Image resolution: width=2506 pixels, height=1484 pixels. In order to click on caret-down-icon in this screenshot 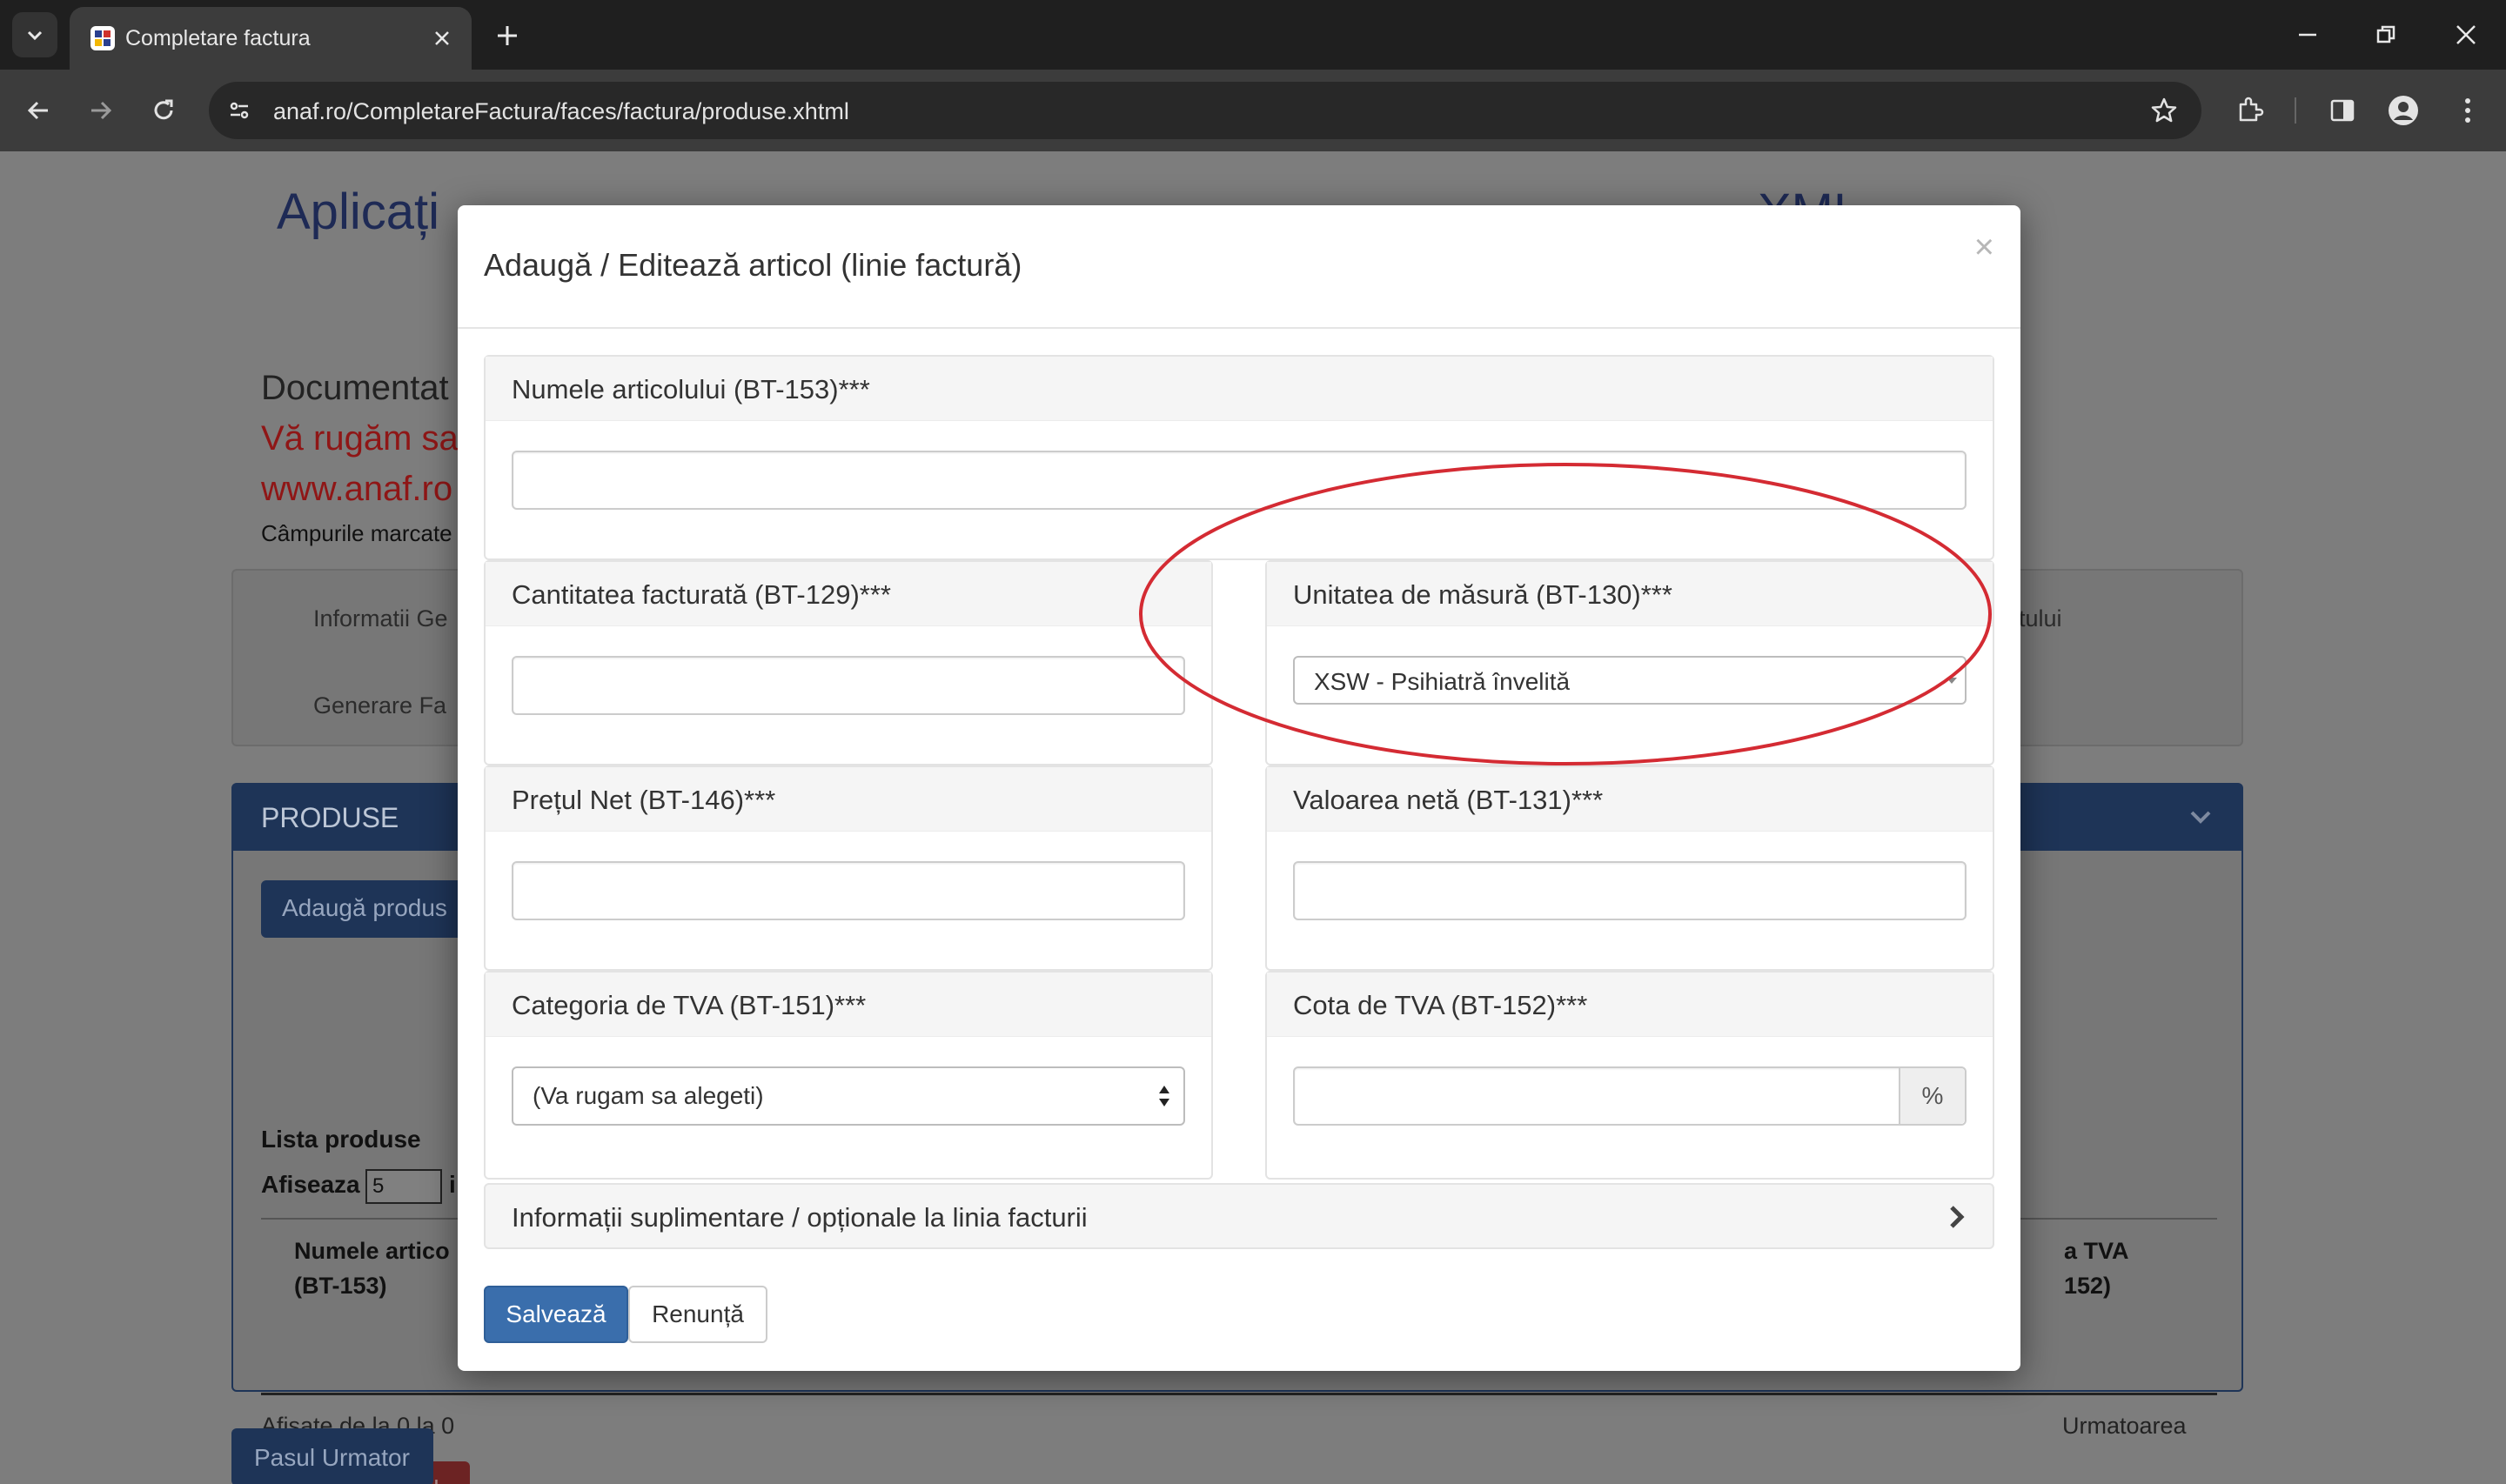, I will do `click(1952, 681)`.